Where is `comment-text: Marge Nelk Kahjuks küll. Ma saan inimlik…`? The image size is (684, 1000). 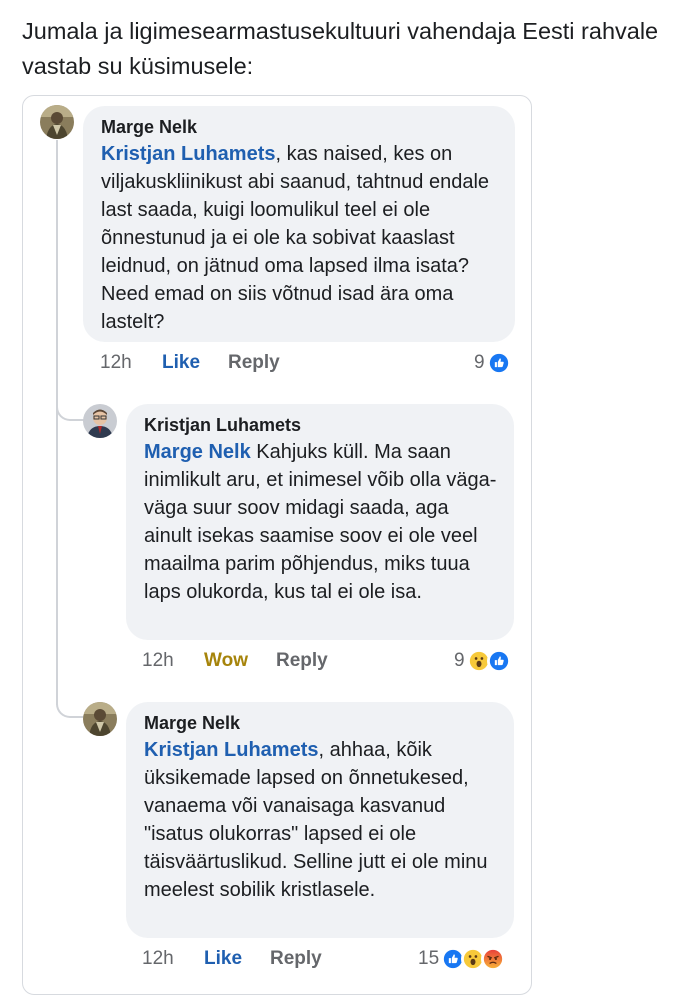 comment-text: Marge Nelk Kahjuks küll. Ma saan inimlik… is located at coordinates (321, 522).